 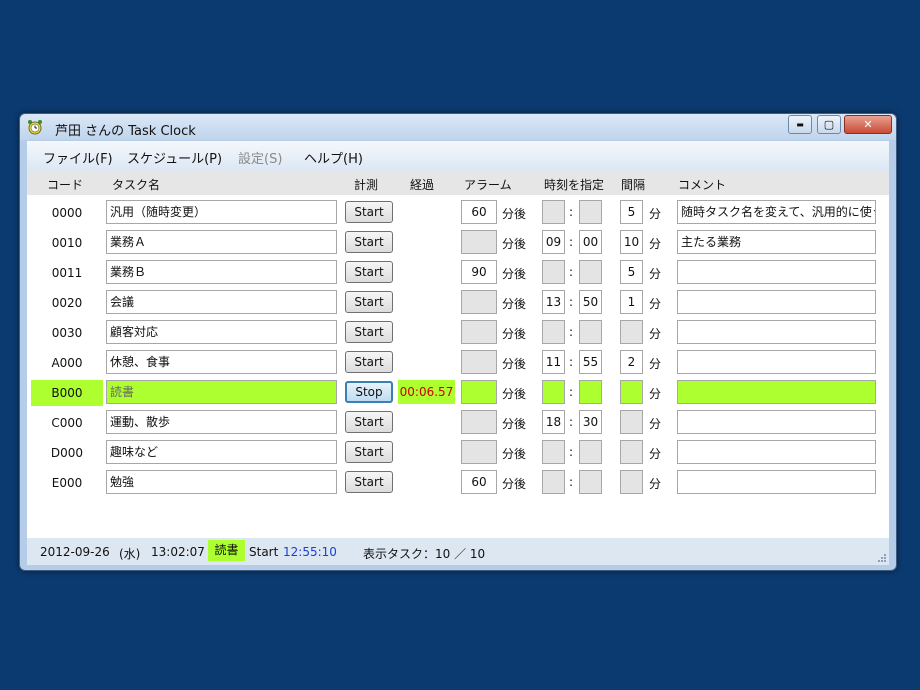 What do you see at coordinates (514, 424) in the screenshot?
I see `alarm-unit-label: 分後` at bounding box center [514, 424].